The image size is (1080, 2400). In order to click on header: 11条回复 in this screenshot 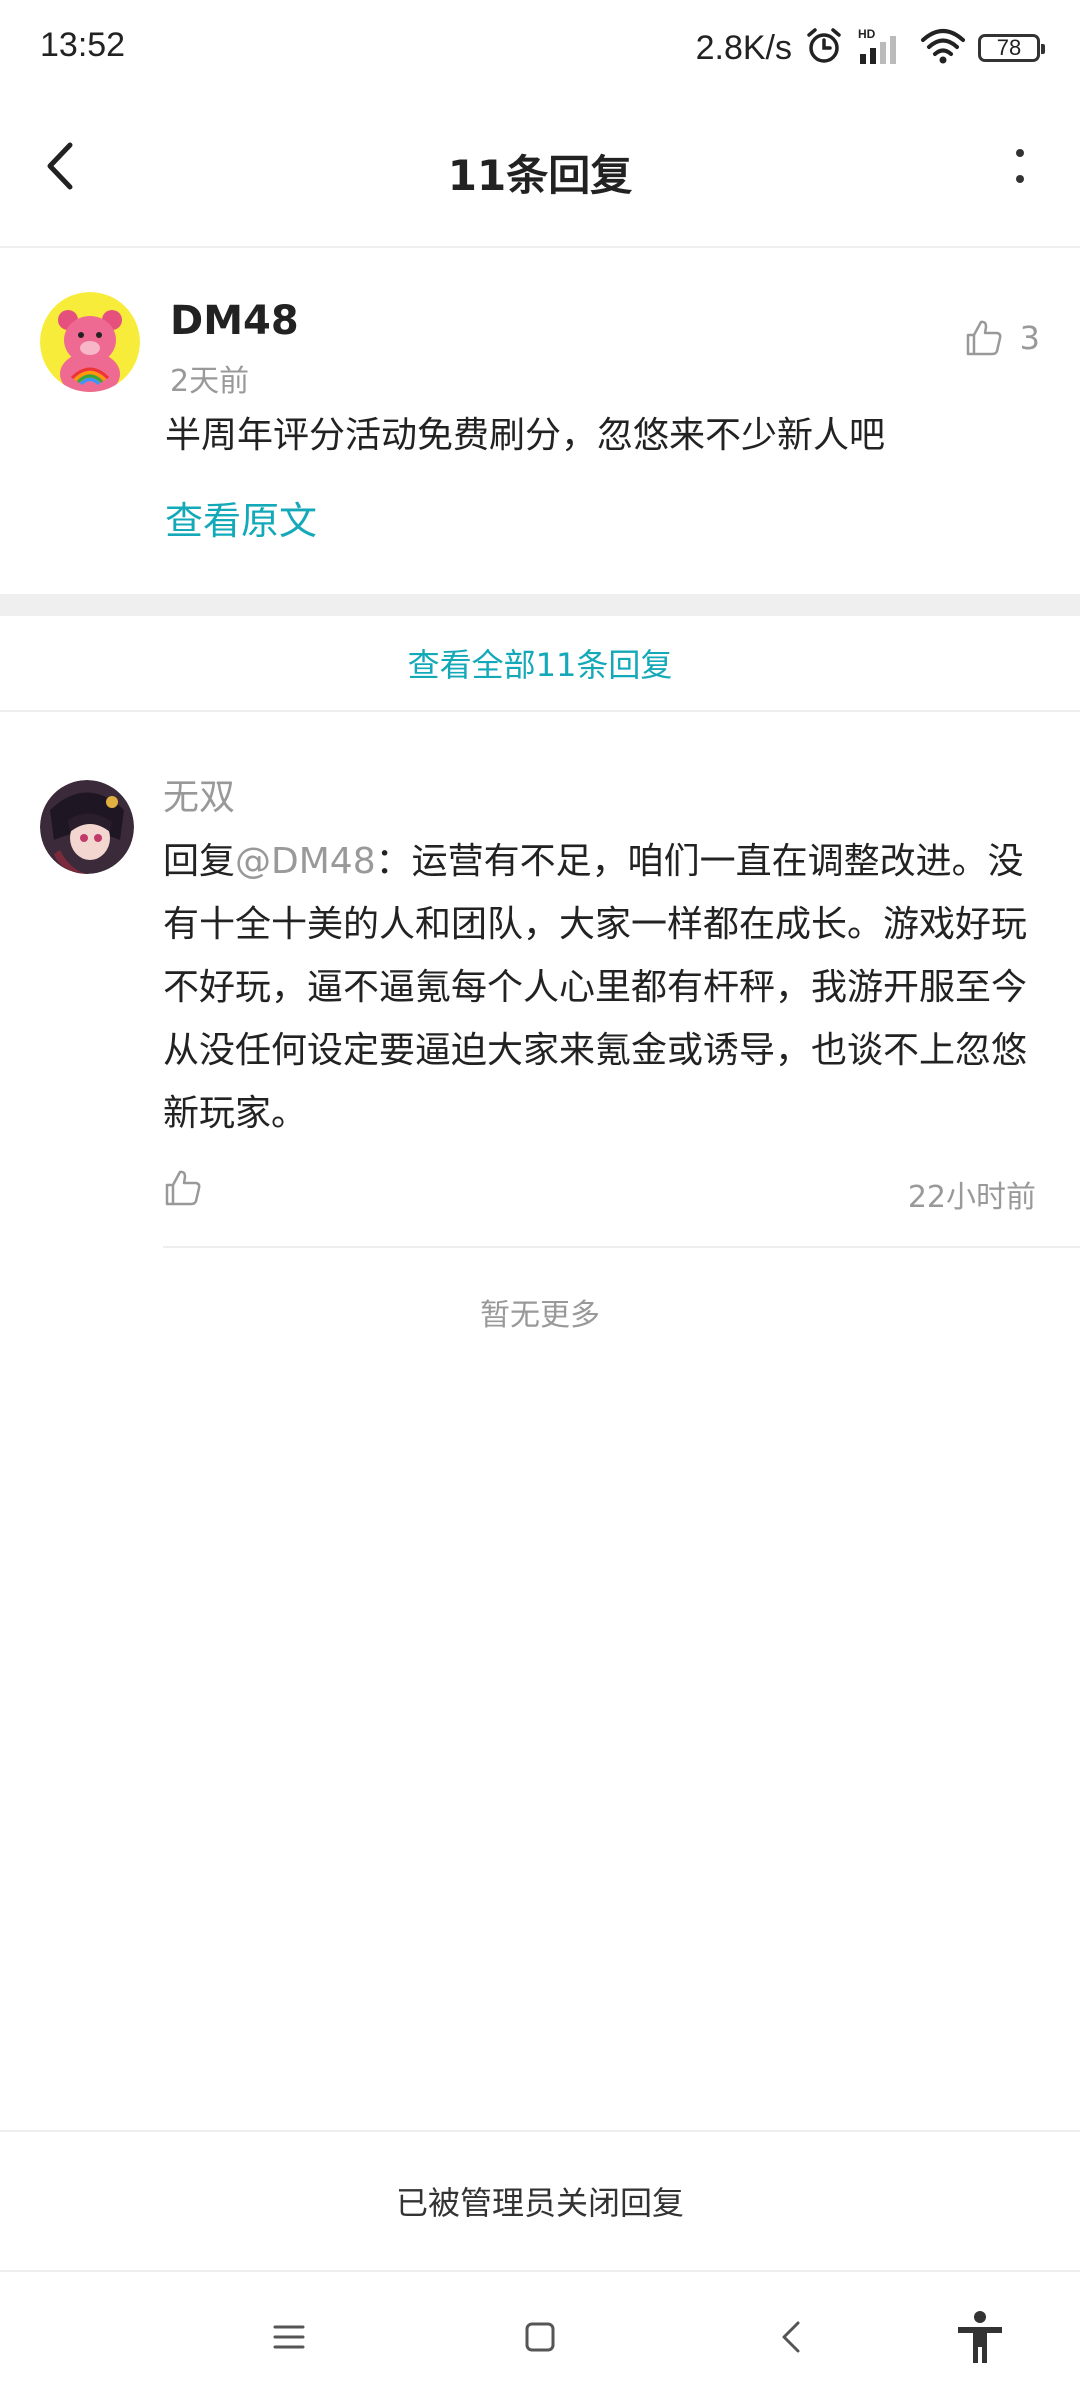, I will do `click(540, 172)`.